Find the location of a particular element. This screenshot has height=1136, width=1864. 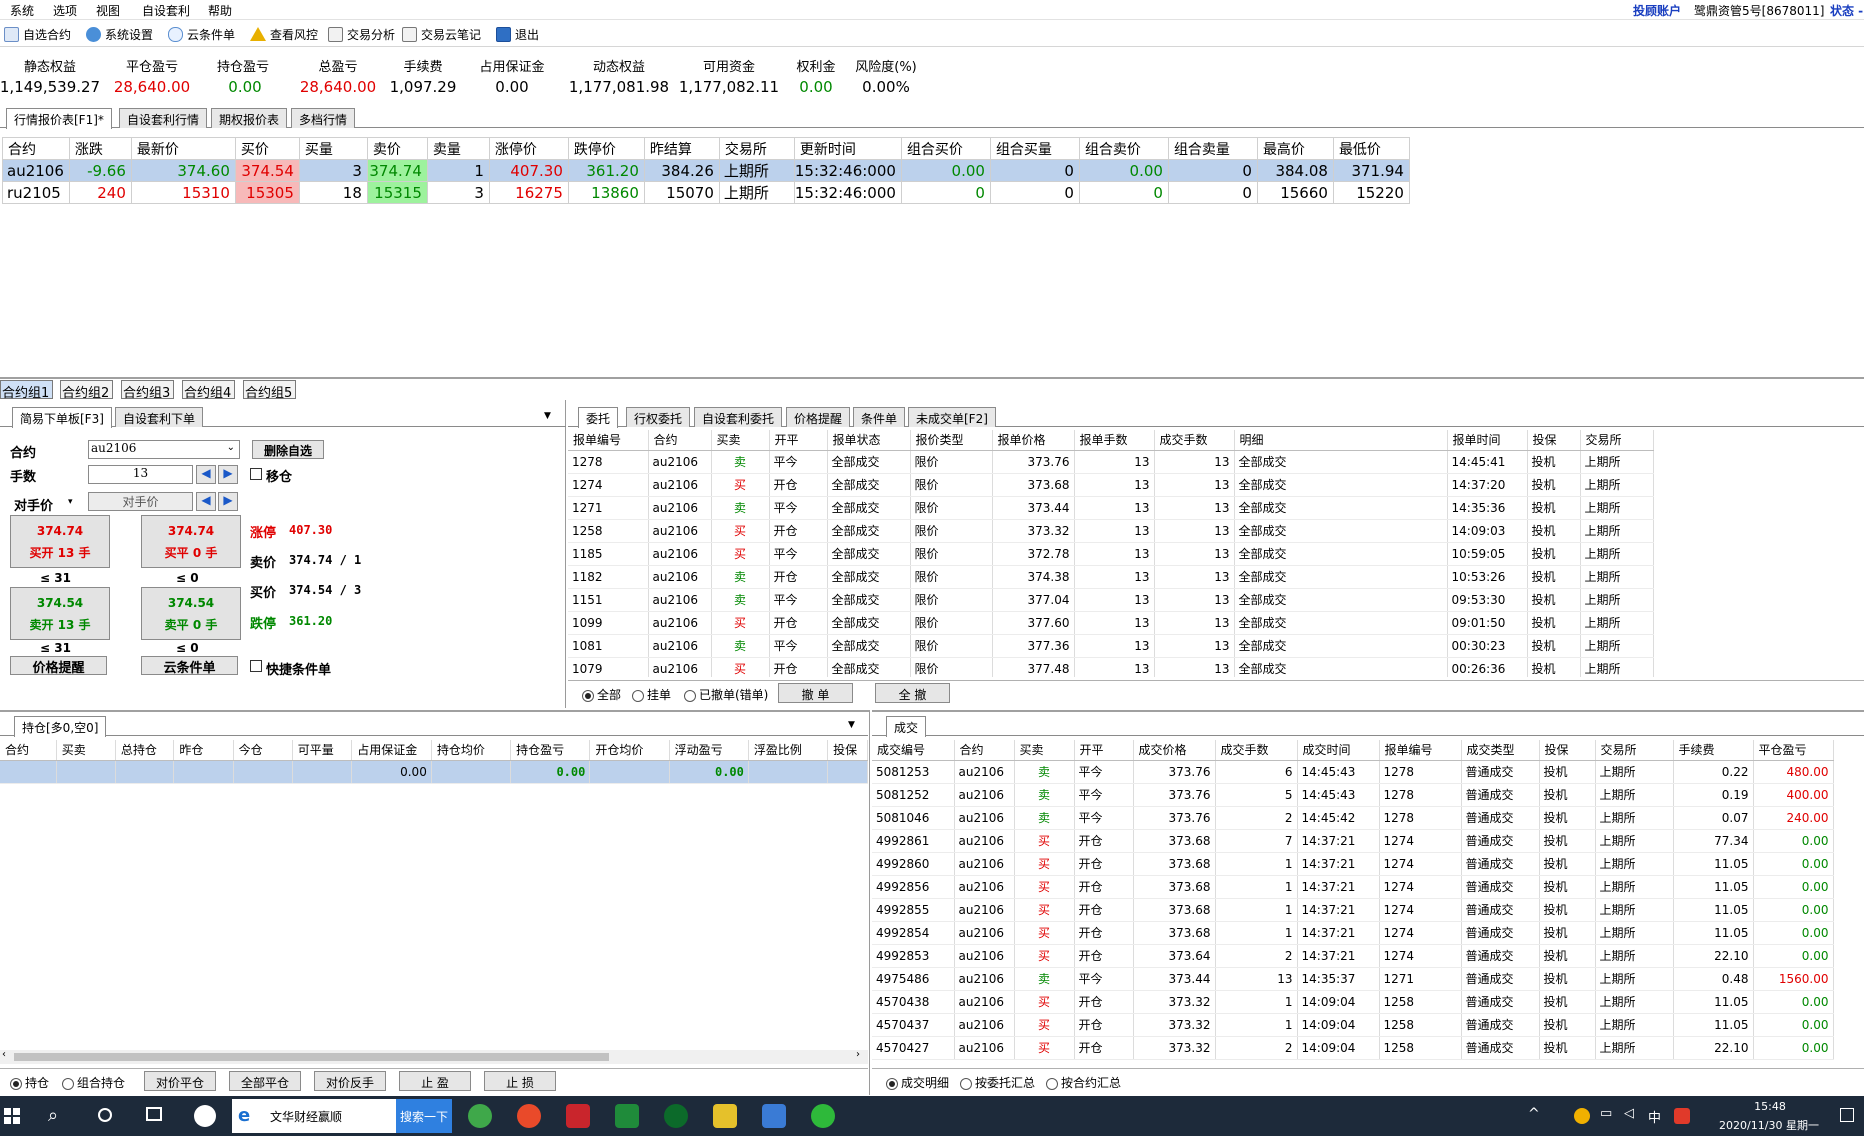

trades-column-header: 成交价格 is located at coordinates (1174, 750).